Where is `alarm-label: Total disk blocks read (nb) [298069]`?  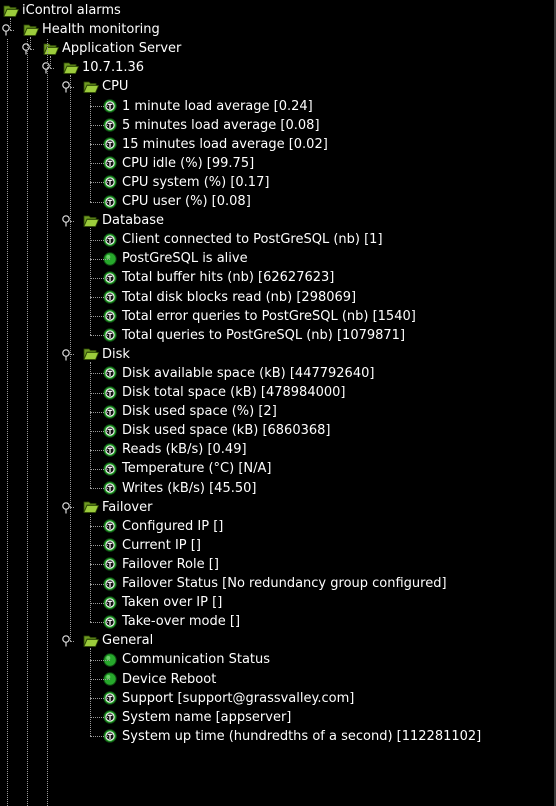
alarm-label: Total disk blocks read (nb) [298069] is located at coordinates (239, 297).